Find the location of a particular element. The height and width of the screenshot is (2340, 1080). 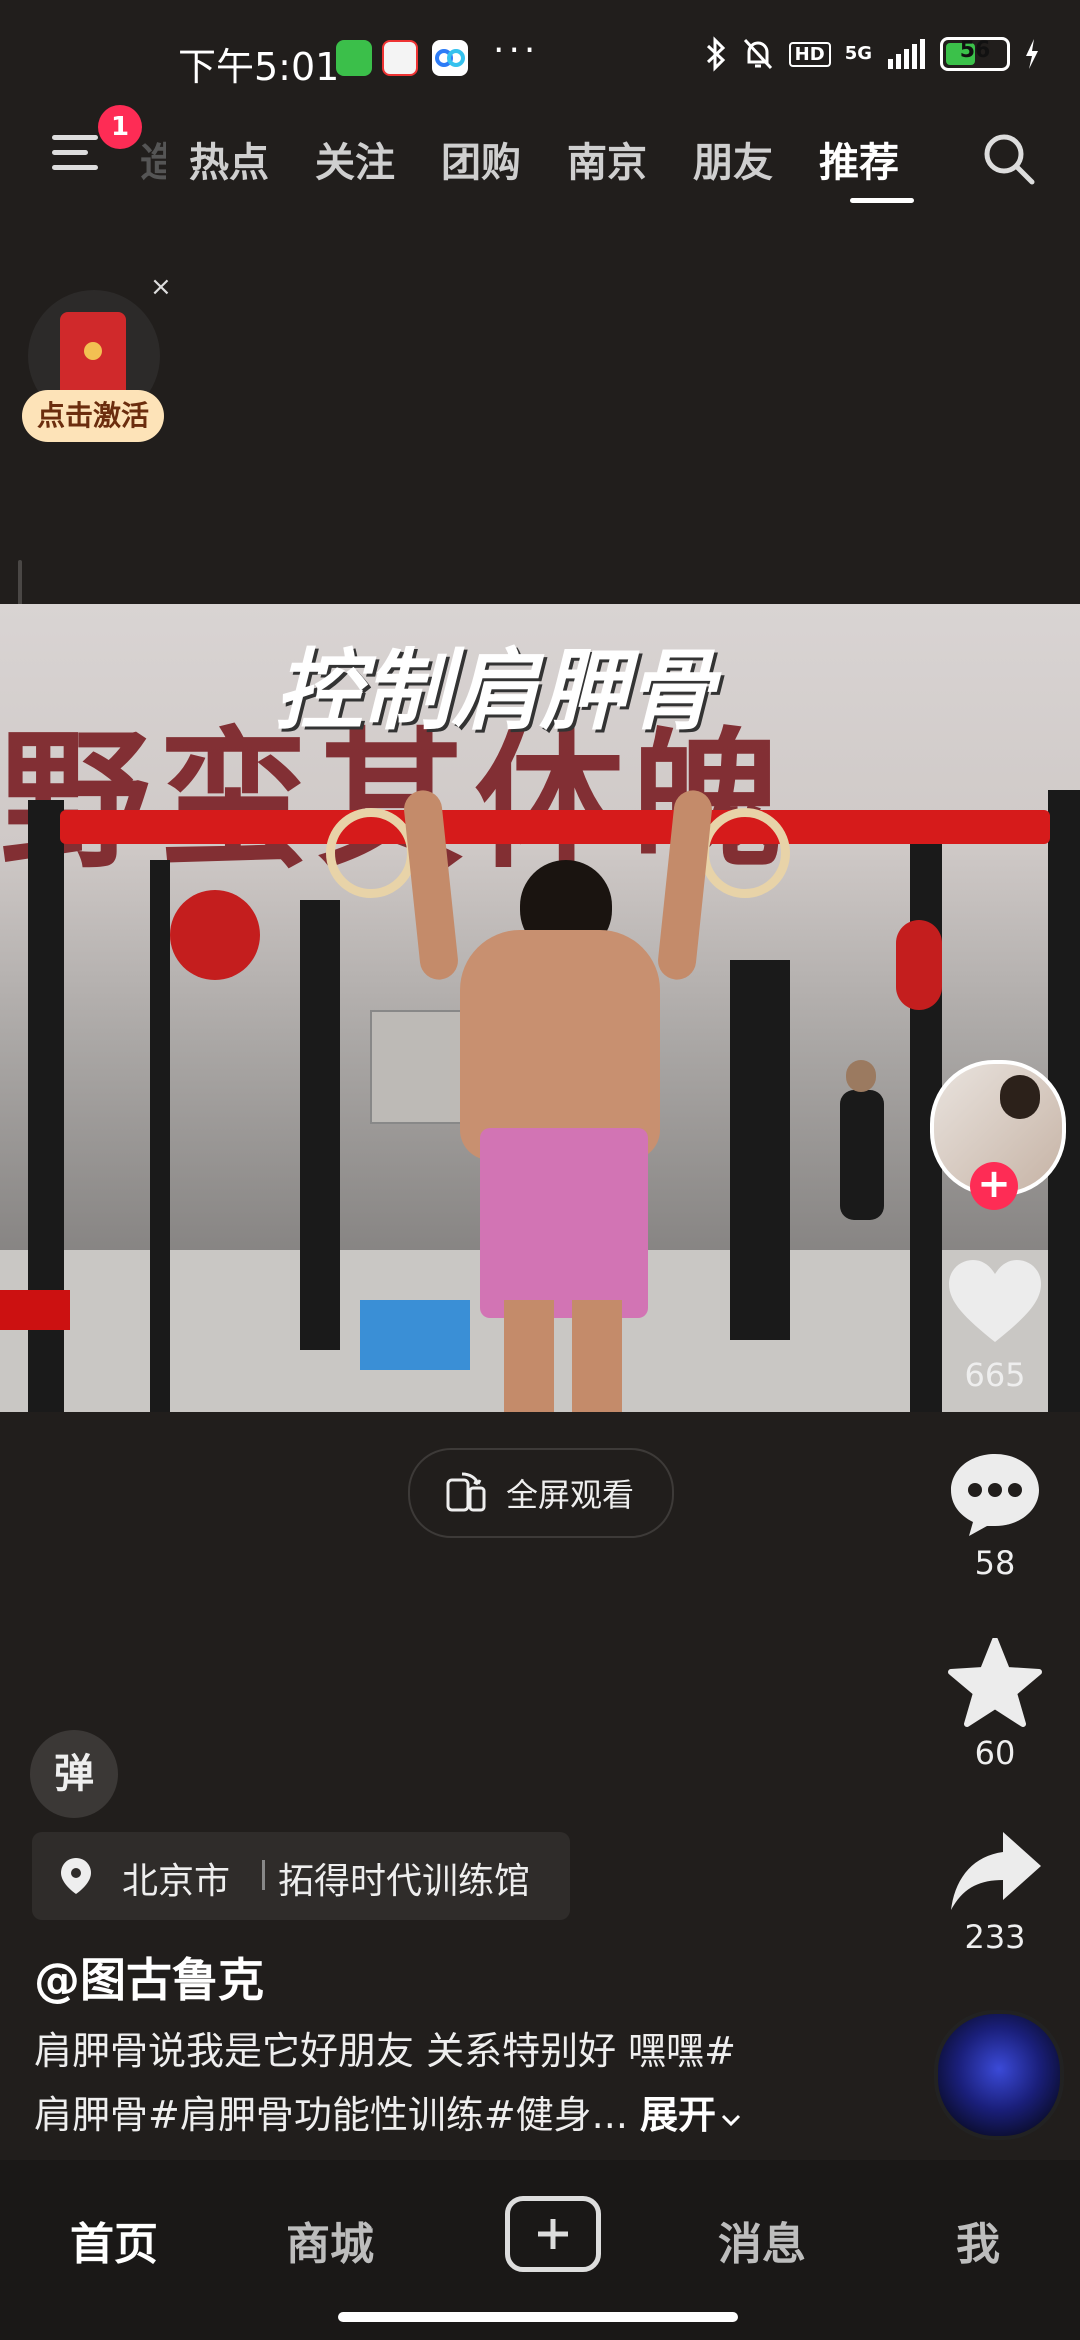

rotate-screen-icon is located at coordinates (466, 1492).